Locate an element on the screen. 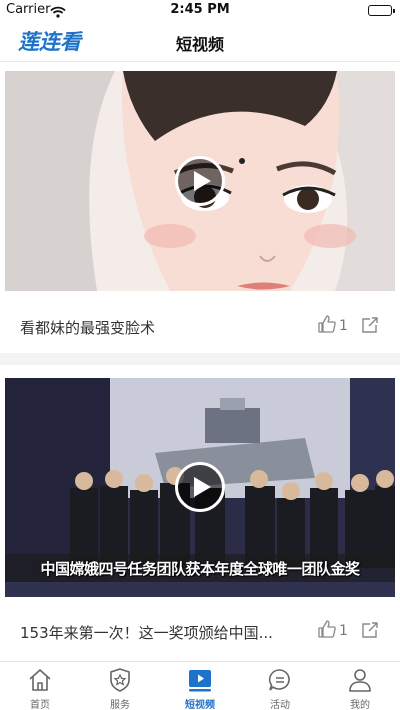 The image size is (400, 710). tab-mine: 我的 is located at coordinates (360, 686).